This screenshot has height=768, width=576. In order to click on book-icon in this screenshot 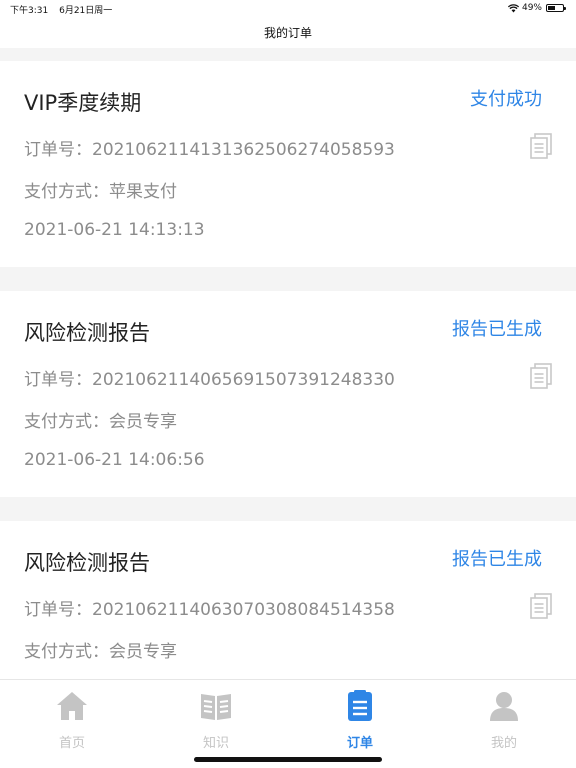, I will do `click(216, 707)`.